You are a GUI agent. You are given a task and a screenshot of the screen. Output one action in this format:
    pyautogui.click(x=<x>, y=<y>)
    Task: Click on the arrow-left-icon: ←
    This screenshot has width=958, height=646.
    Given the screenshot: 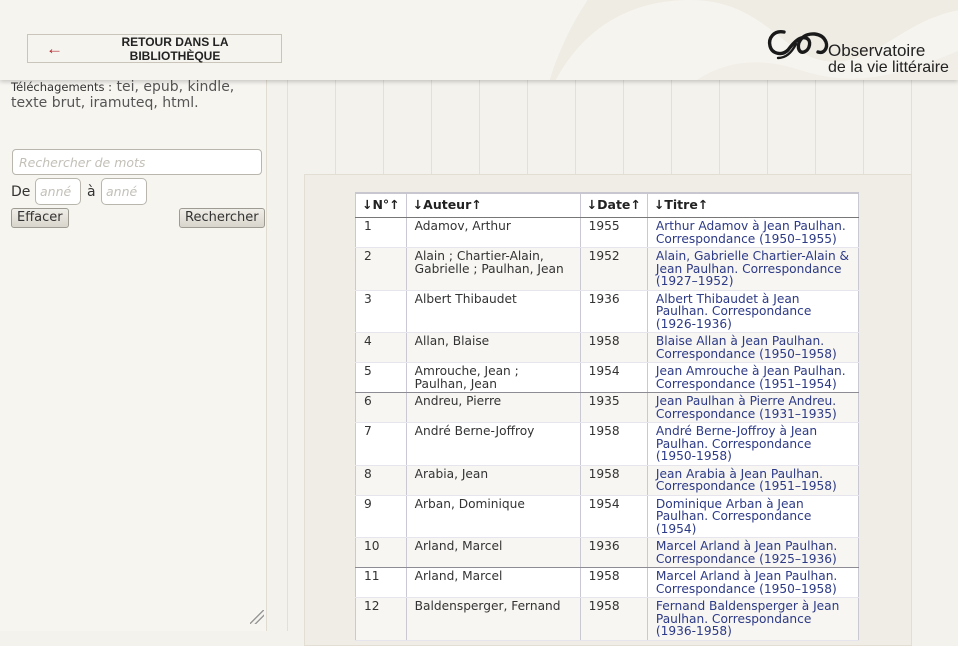 What is the action you would take?
    pyautogui.click(x=54, y=48)
    